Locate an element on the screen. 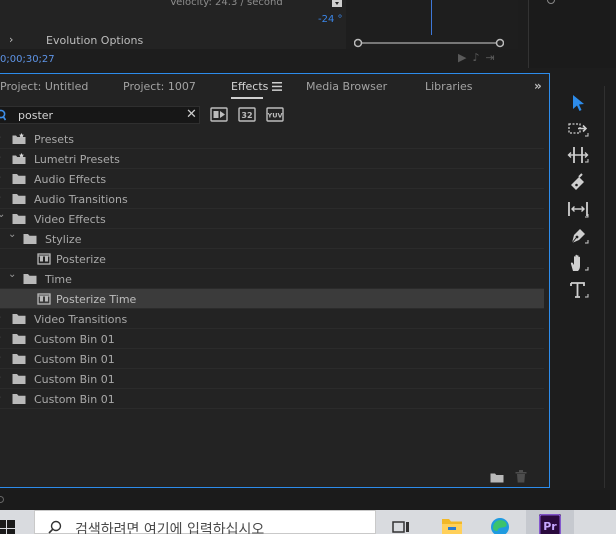  windows-taskbar: 검색하려면 여기에 입력하십시오 Pr is located at coordinates (308, 522).